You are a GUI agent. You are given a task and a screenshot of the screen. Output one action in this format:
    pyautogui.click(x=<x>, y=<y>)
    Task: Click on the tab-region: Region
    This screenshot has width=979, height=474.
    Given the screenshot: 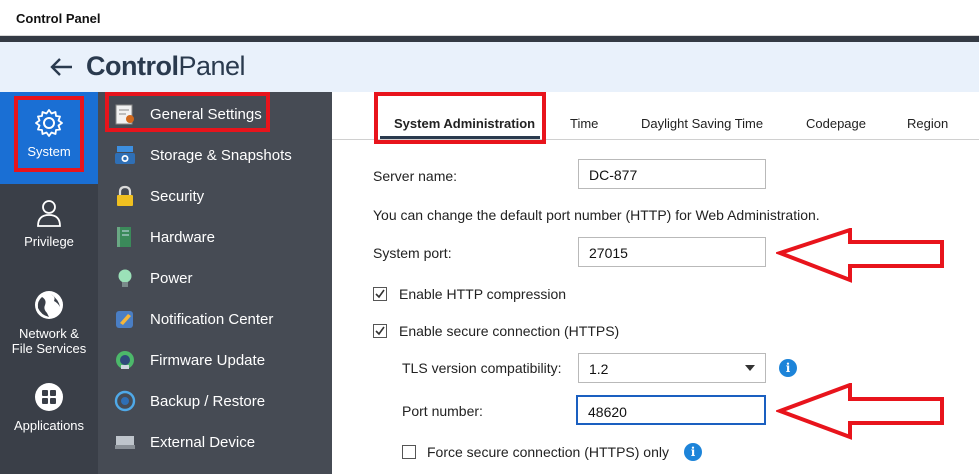 What is the action you would take?
    pyautogui.click(x=927, y=123)
    